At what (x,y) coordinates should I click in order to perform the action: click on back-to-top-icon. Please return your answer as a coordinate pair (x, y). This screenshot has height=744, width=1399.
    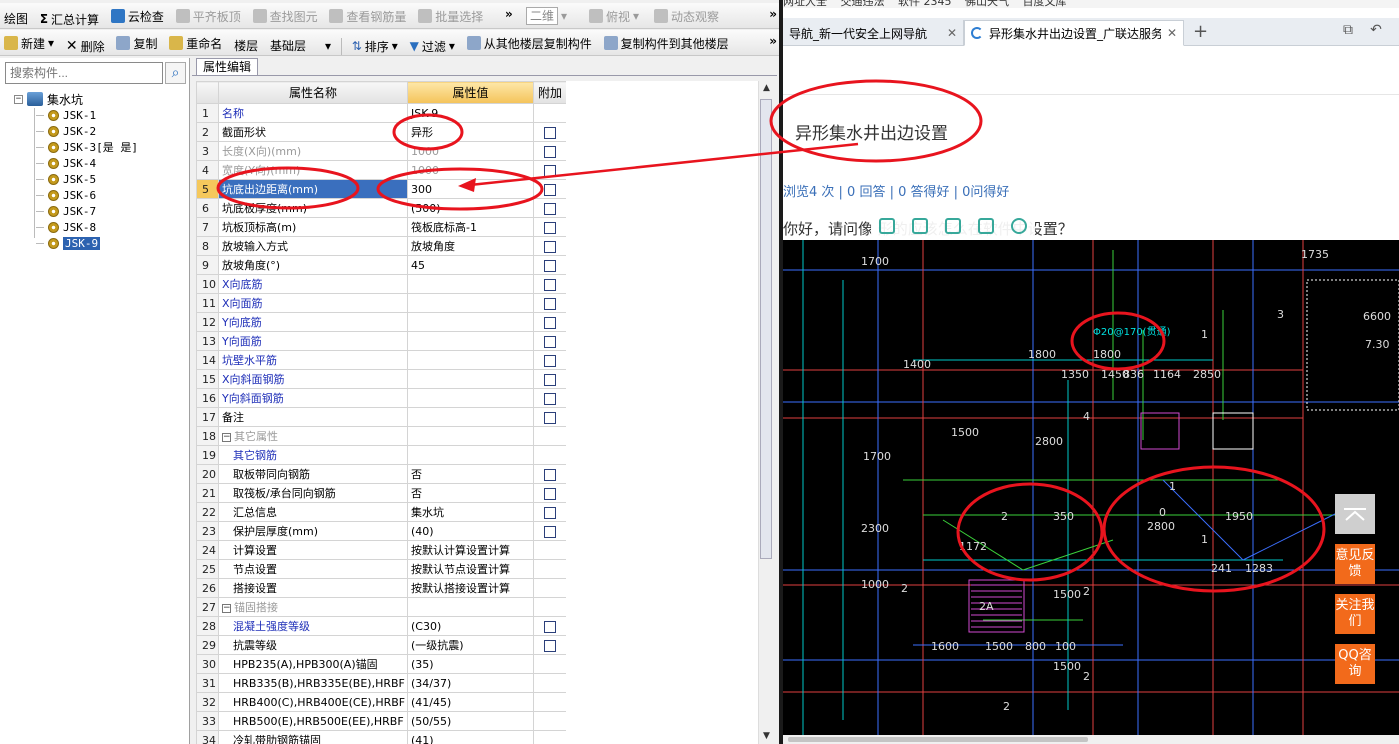
    Looking at the image, I should click on (1355, 514).